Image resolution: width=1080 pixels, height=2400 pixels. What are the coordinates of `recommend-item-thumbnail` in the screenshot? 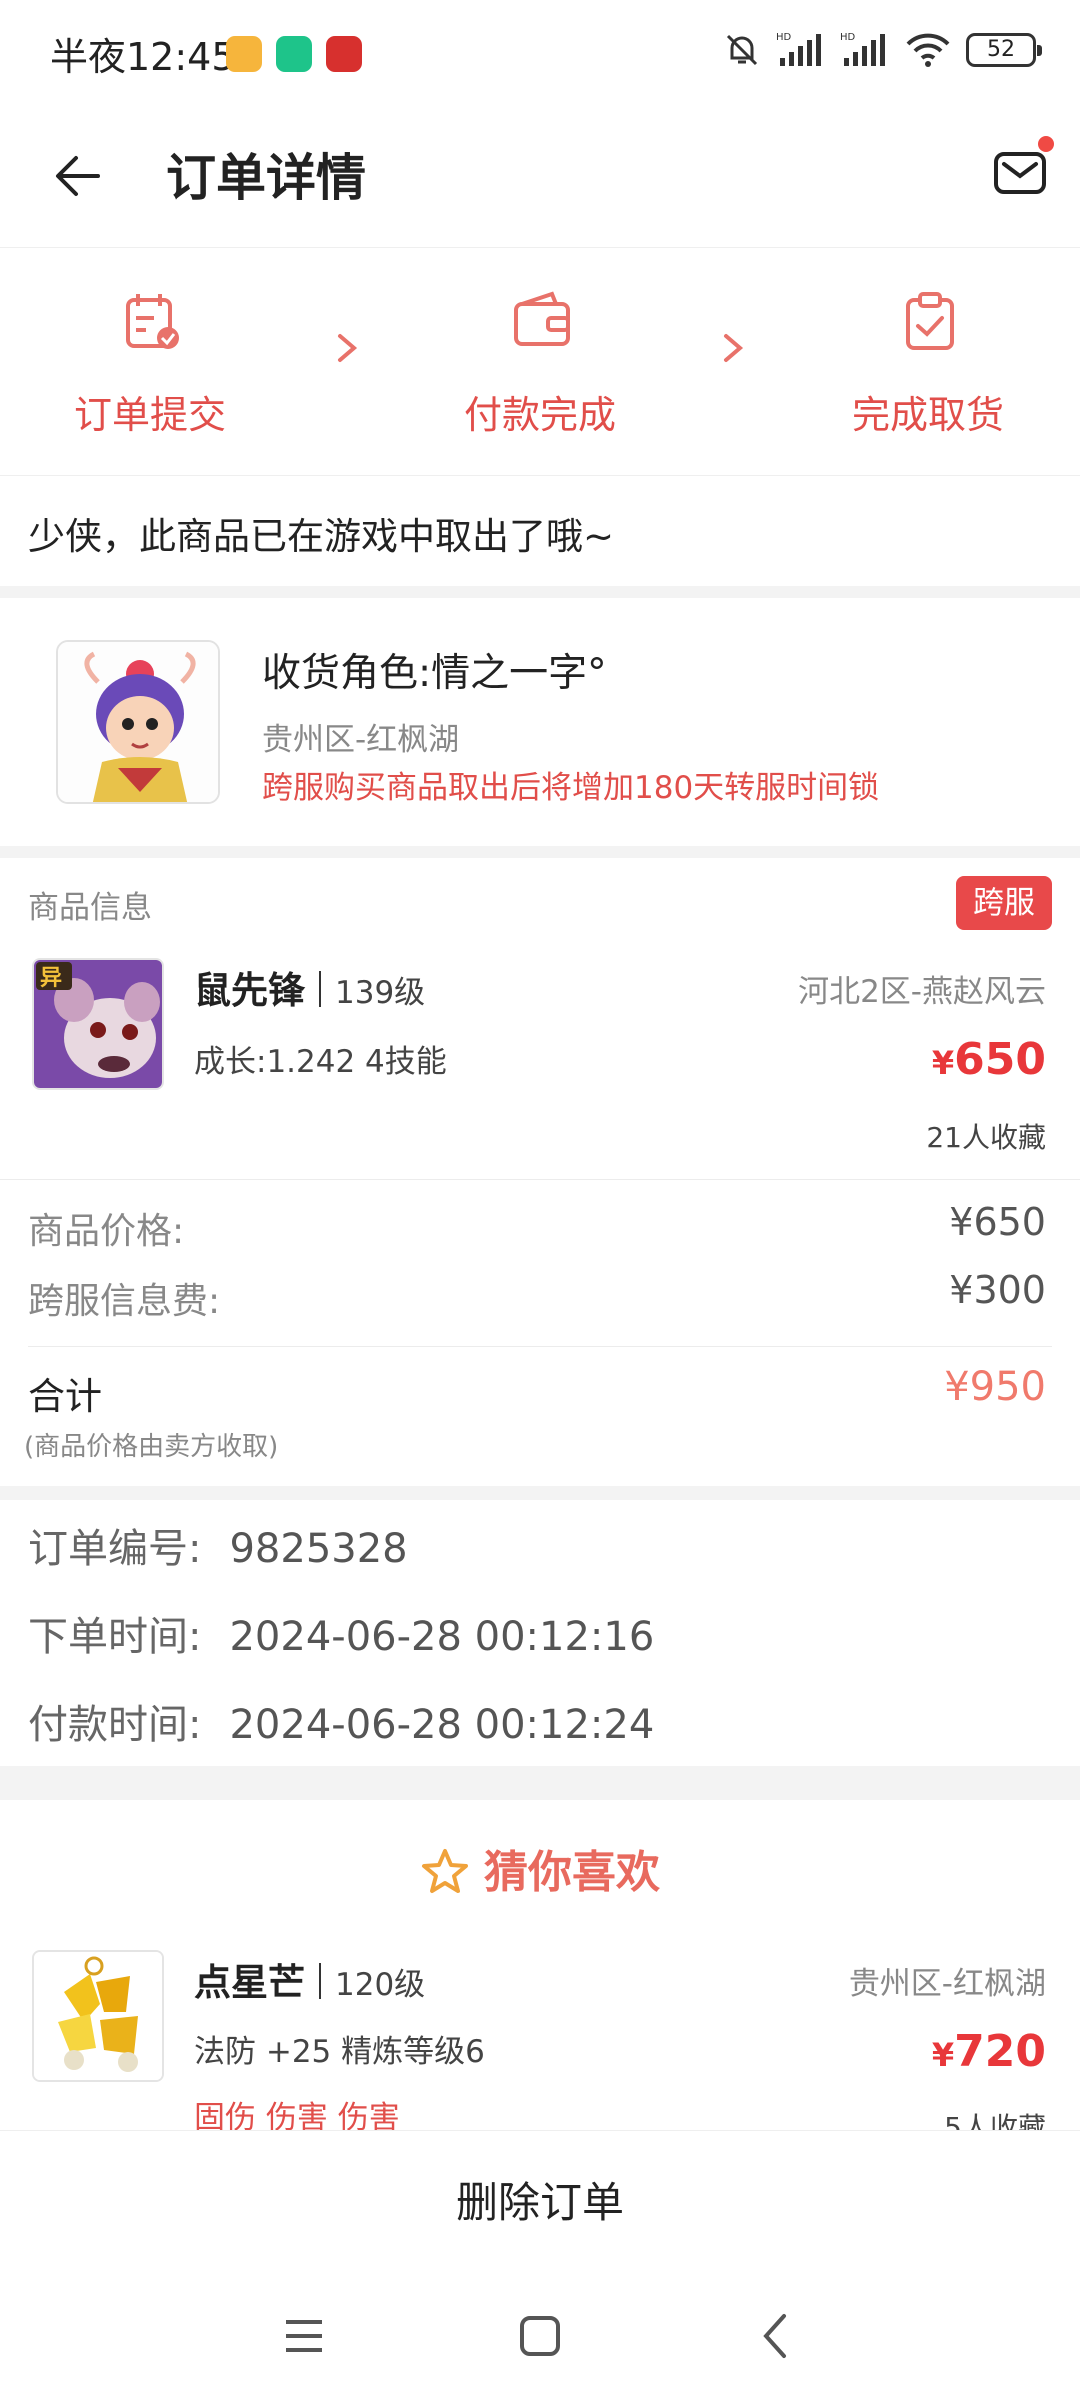 It's located at (98, 2016).